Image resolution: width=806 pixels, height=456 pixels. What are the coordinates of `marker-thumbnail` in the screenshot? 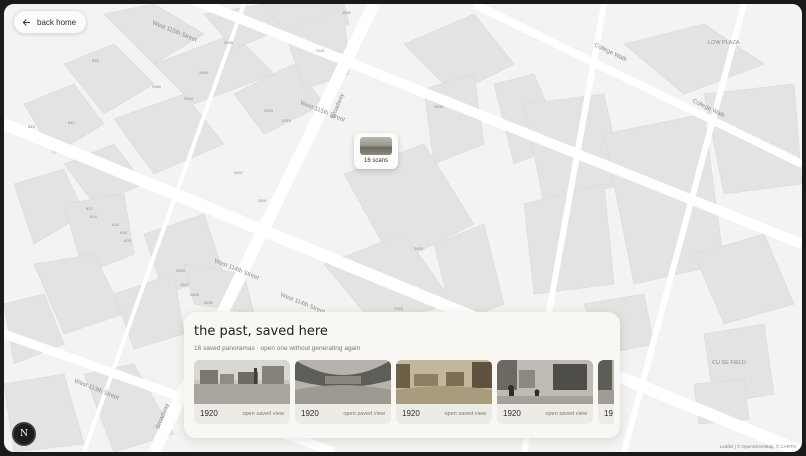 It's located at (376, 146).